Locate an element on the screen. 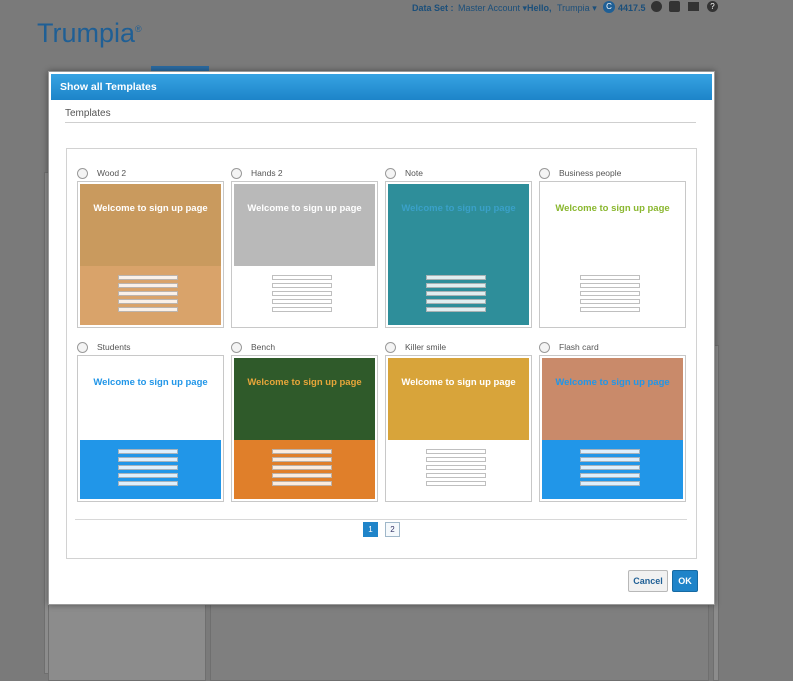 This screenshot has width=793, height=681. section-title: Templates is located at coordinates (88, 113).